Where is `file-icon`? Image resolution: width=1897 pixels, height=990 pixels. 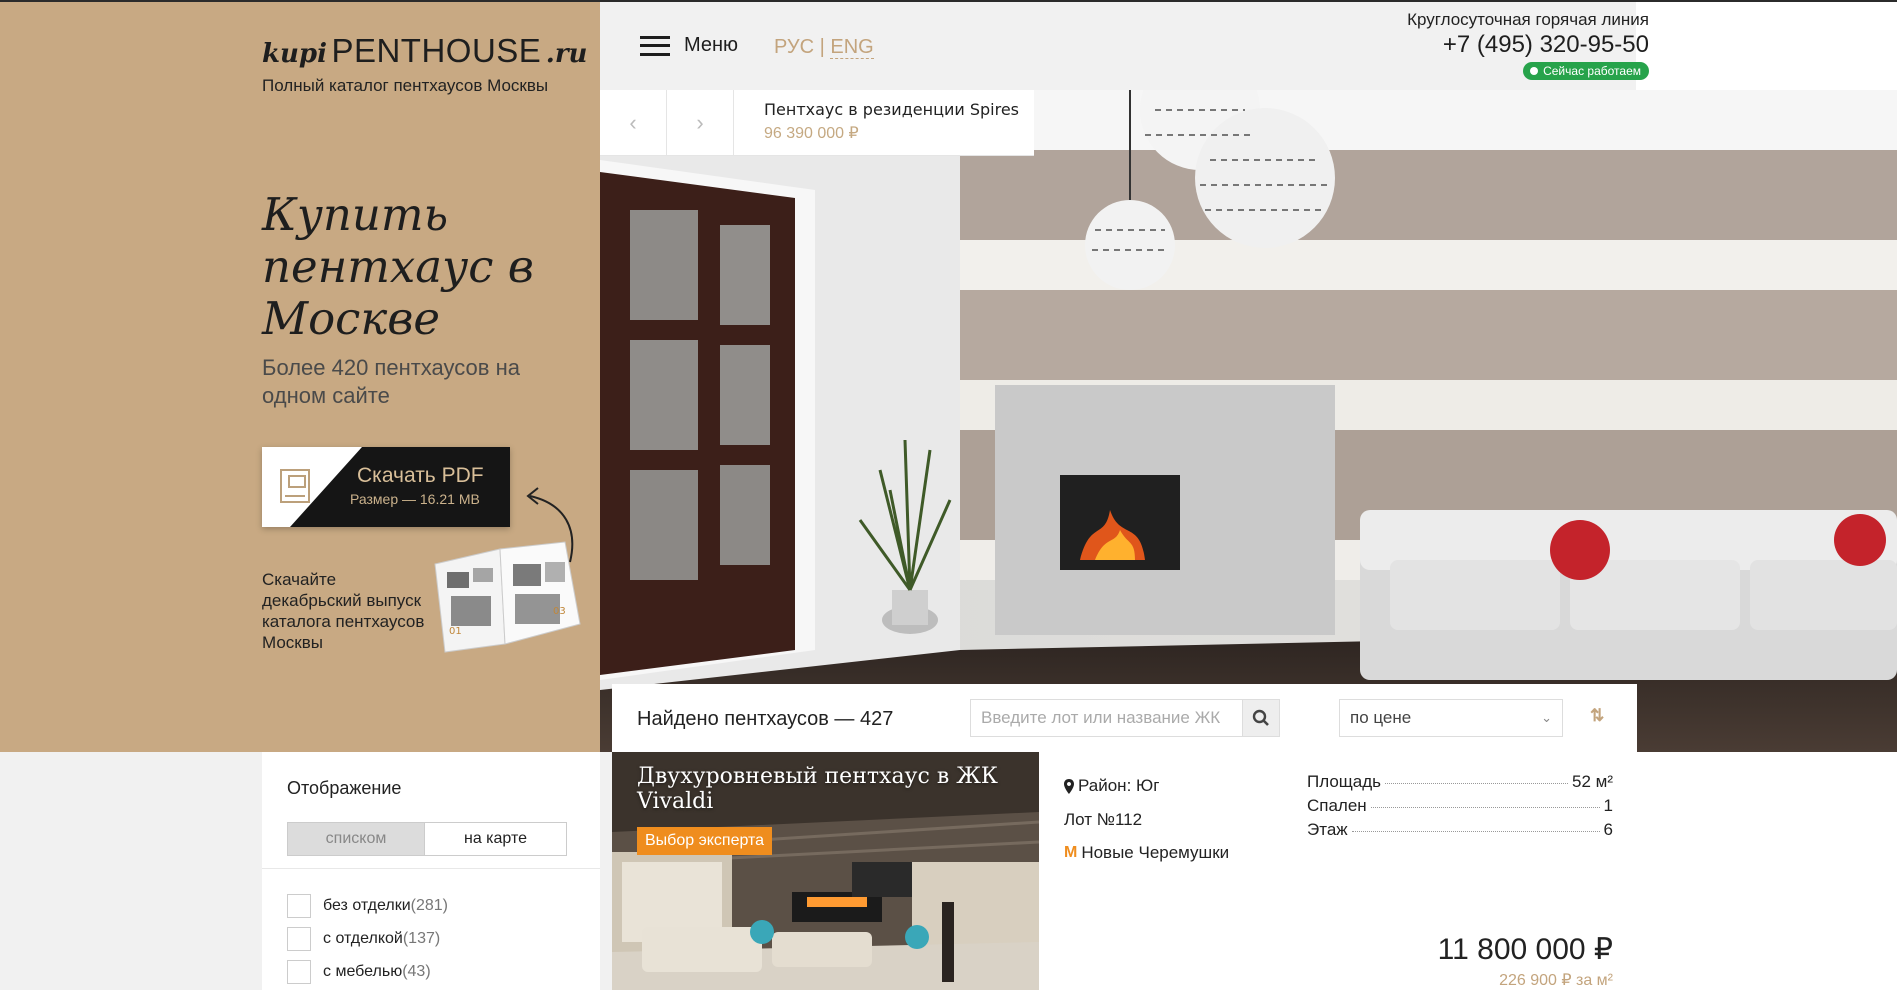
file-icon is located at coordinates (295, 486).